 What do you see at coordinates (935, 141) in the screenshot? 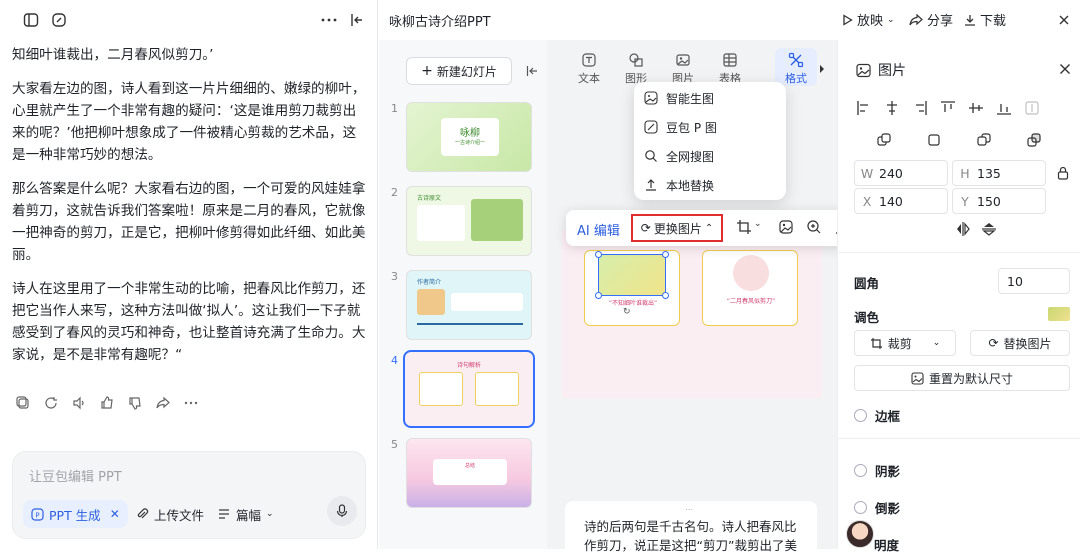
I see `bring-to-front-icon` at bounding box center [935, 141].